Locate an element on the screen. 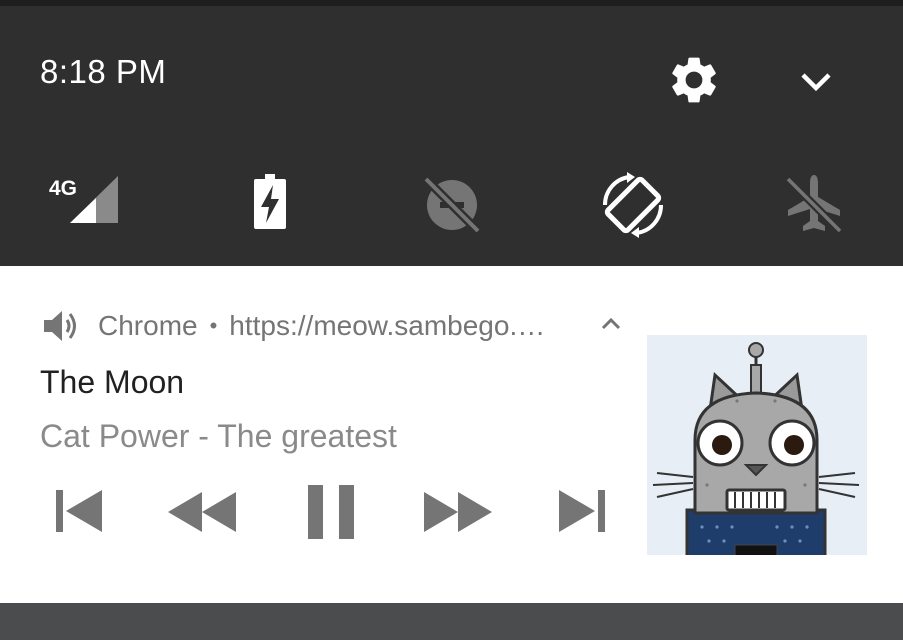  collapse-button is located at coordinates (611, 324).